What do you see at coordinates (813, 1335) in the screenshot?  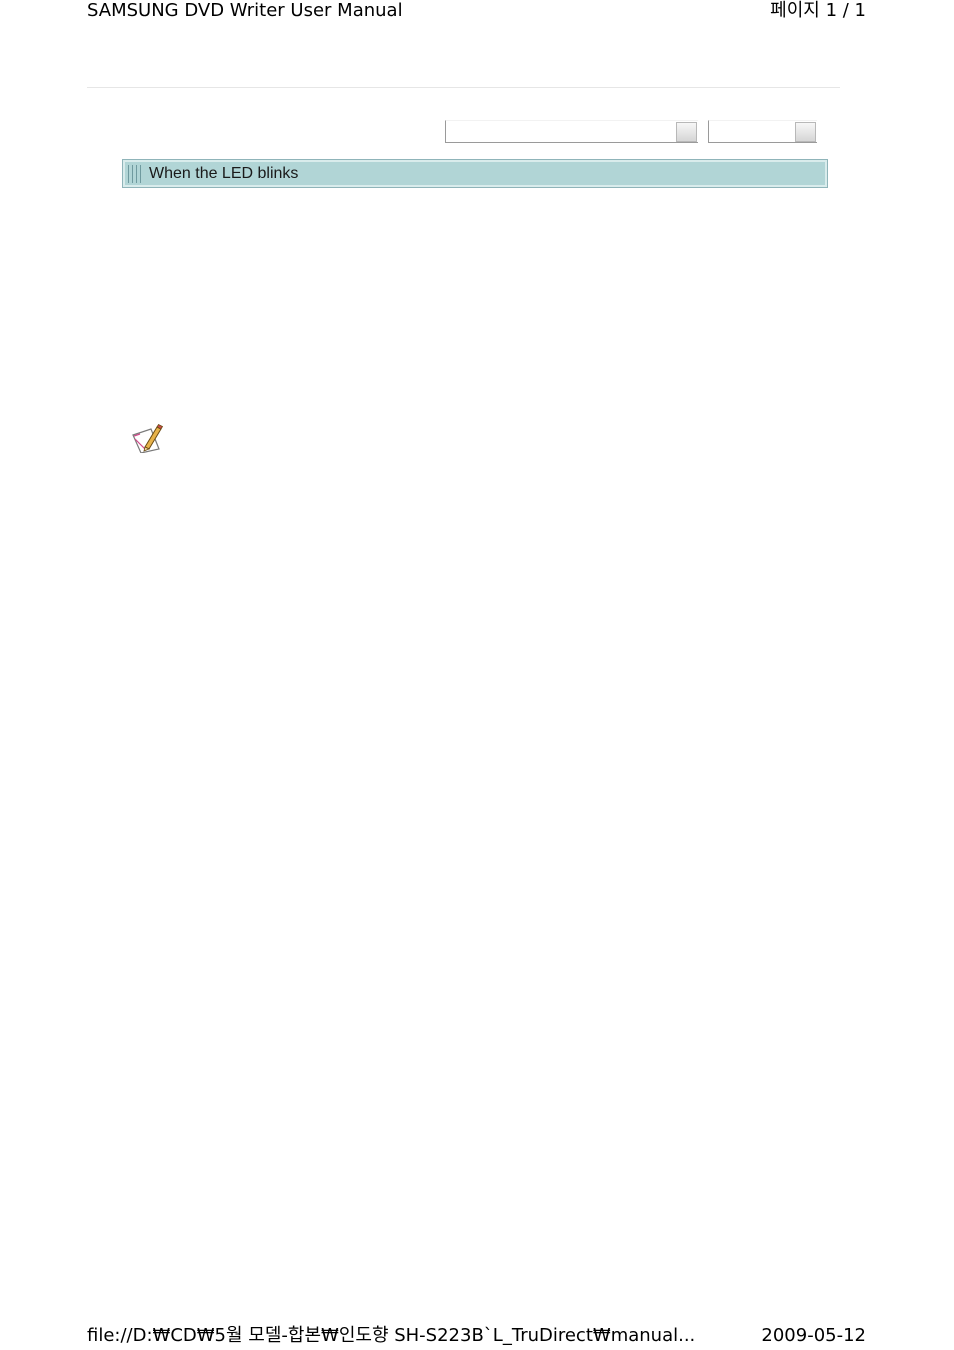 I see `print-date: 2009-05-12` at bounding box center [813, 1335].